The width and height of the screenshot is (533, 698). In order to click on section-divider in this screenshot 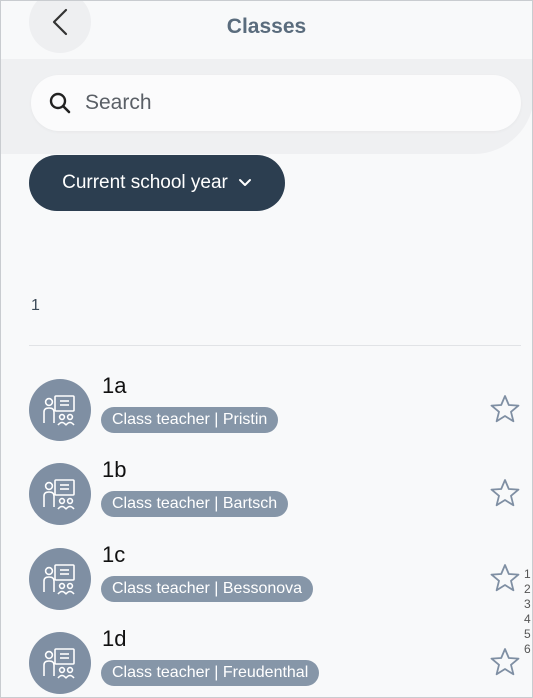, I will do `click(275, 345)`.